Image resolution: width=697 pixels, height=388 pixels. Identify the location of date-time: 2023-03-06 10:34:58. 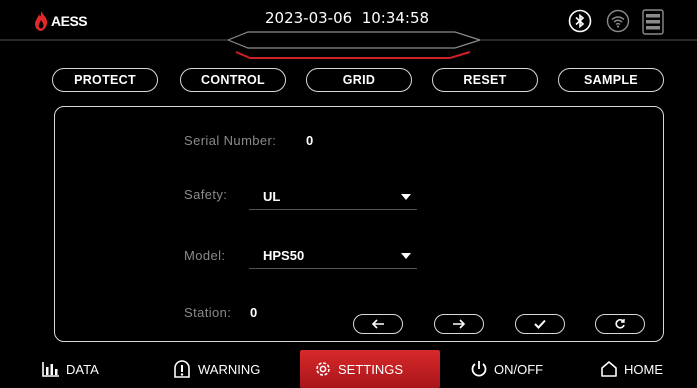
(347, 18).